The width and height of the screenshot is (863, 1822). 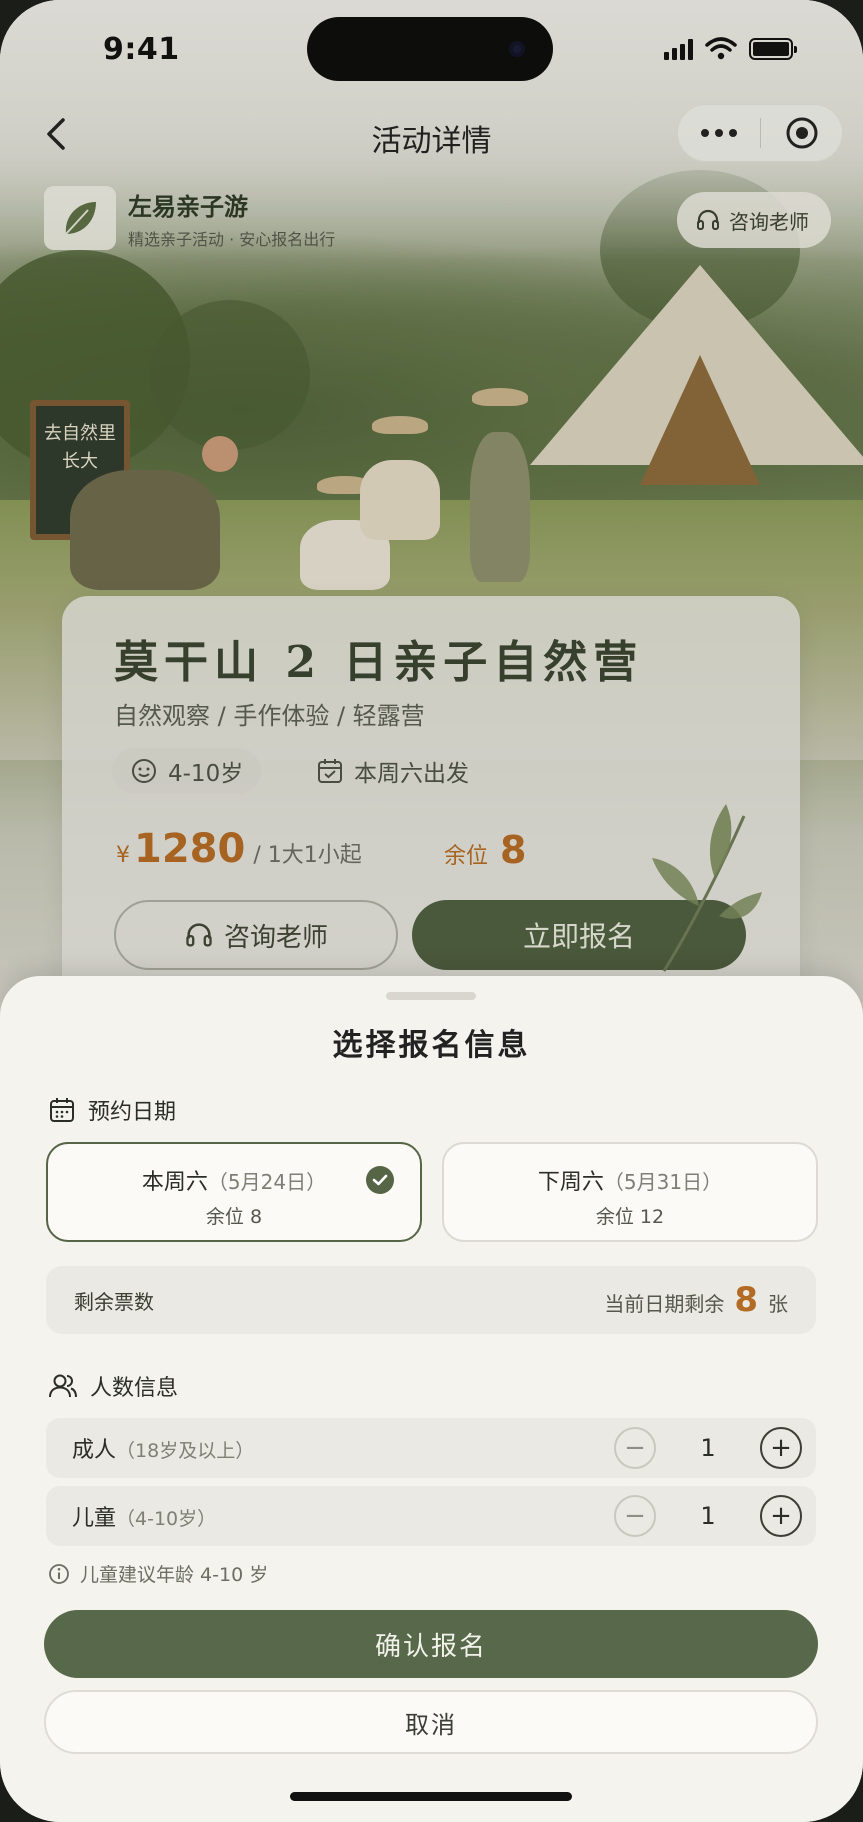 What do you see at coordinates (134, 1388) in the screenshot?
I see `people-section-label: 人数信息` at bounding box center [134, 1388].